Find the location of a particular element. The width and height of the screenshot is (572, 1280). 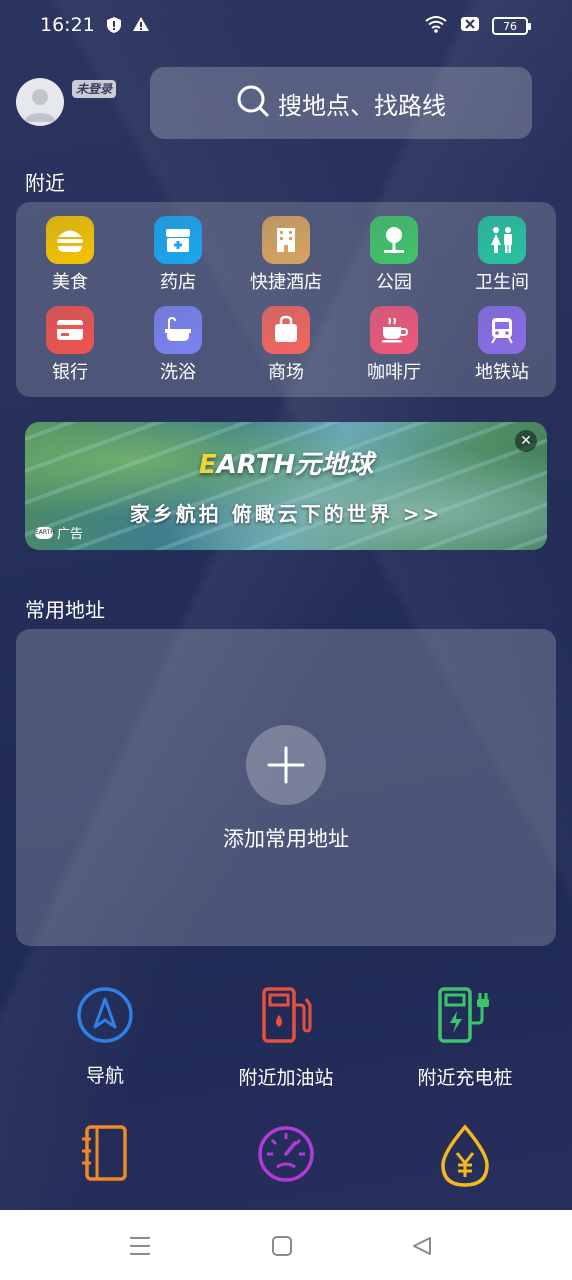

nearby-item-3: 公园 is located at coordinates (394, 261).